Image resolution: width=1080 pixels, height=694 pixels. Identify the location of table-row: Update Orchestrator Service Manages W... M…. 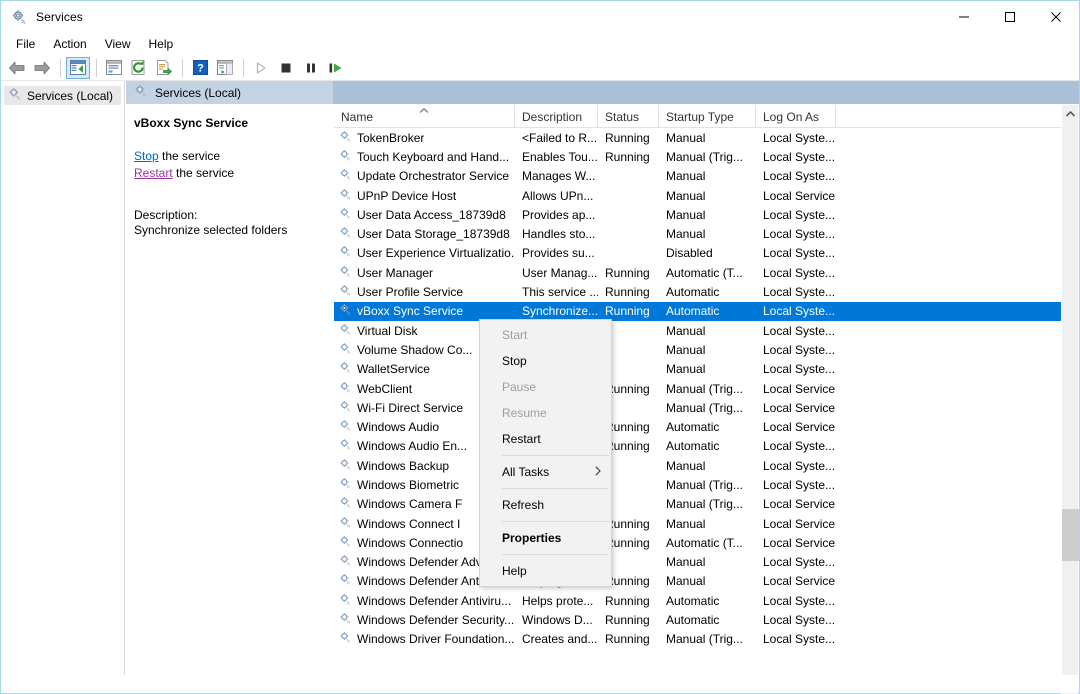
(698, 176).